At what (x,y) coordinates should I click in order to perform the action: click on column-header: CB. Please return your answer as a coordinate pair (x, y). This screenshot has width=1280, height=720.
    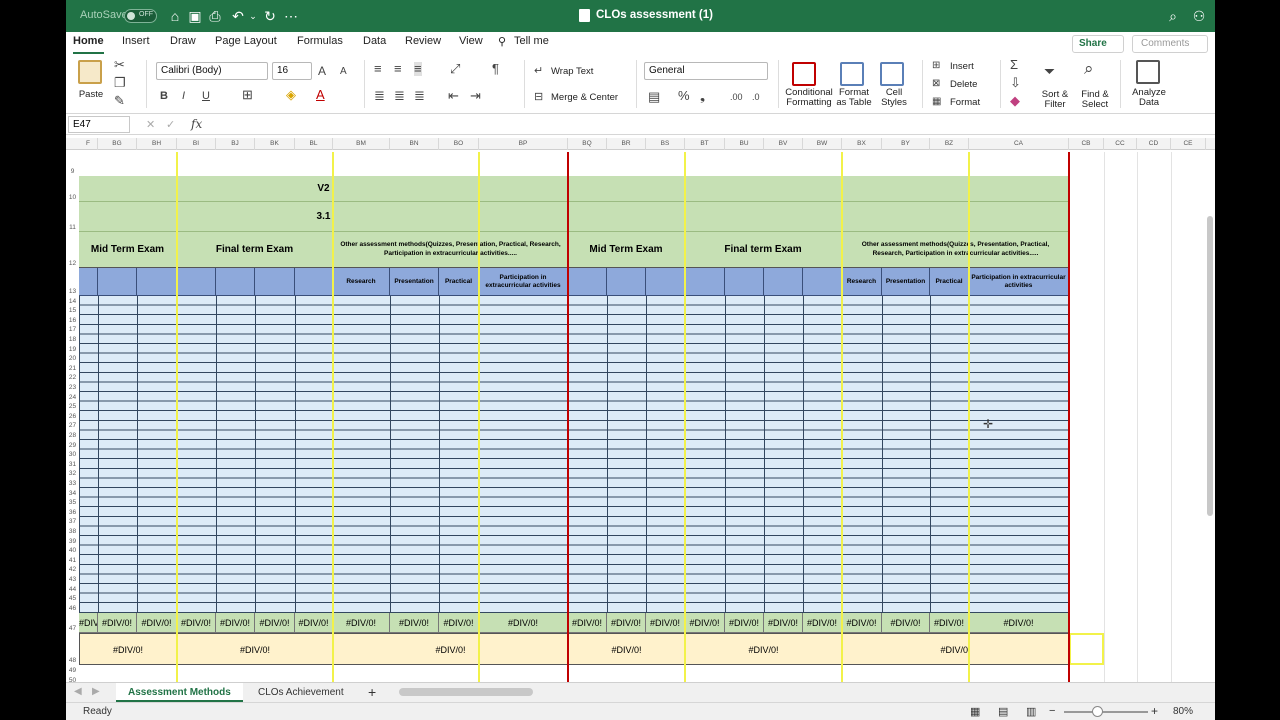
    Looking at the image, I should click on (1086, 144).